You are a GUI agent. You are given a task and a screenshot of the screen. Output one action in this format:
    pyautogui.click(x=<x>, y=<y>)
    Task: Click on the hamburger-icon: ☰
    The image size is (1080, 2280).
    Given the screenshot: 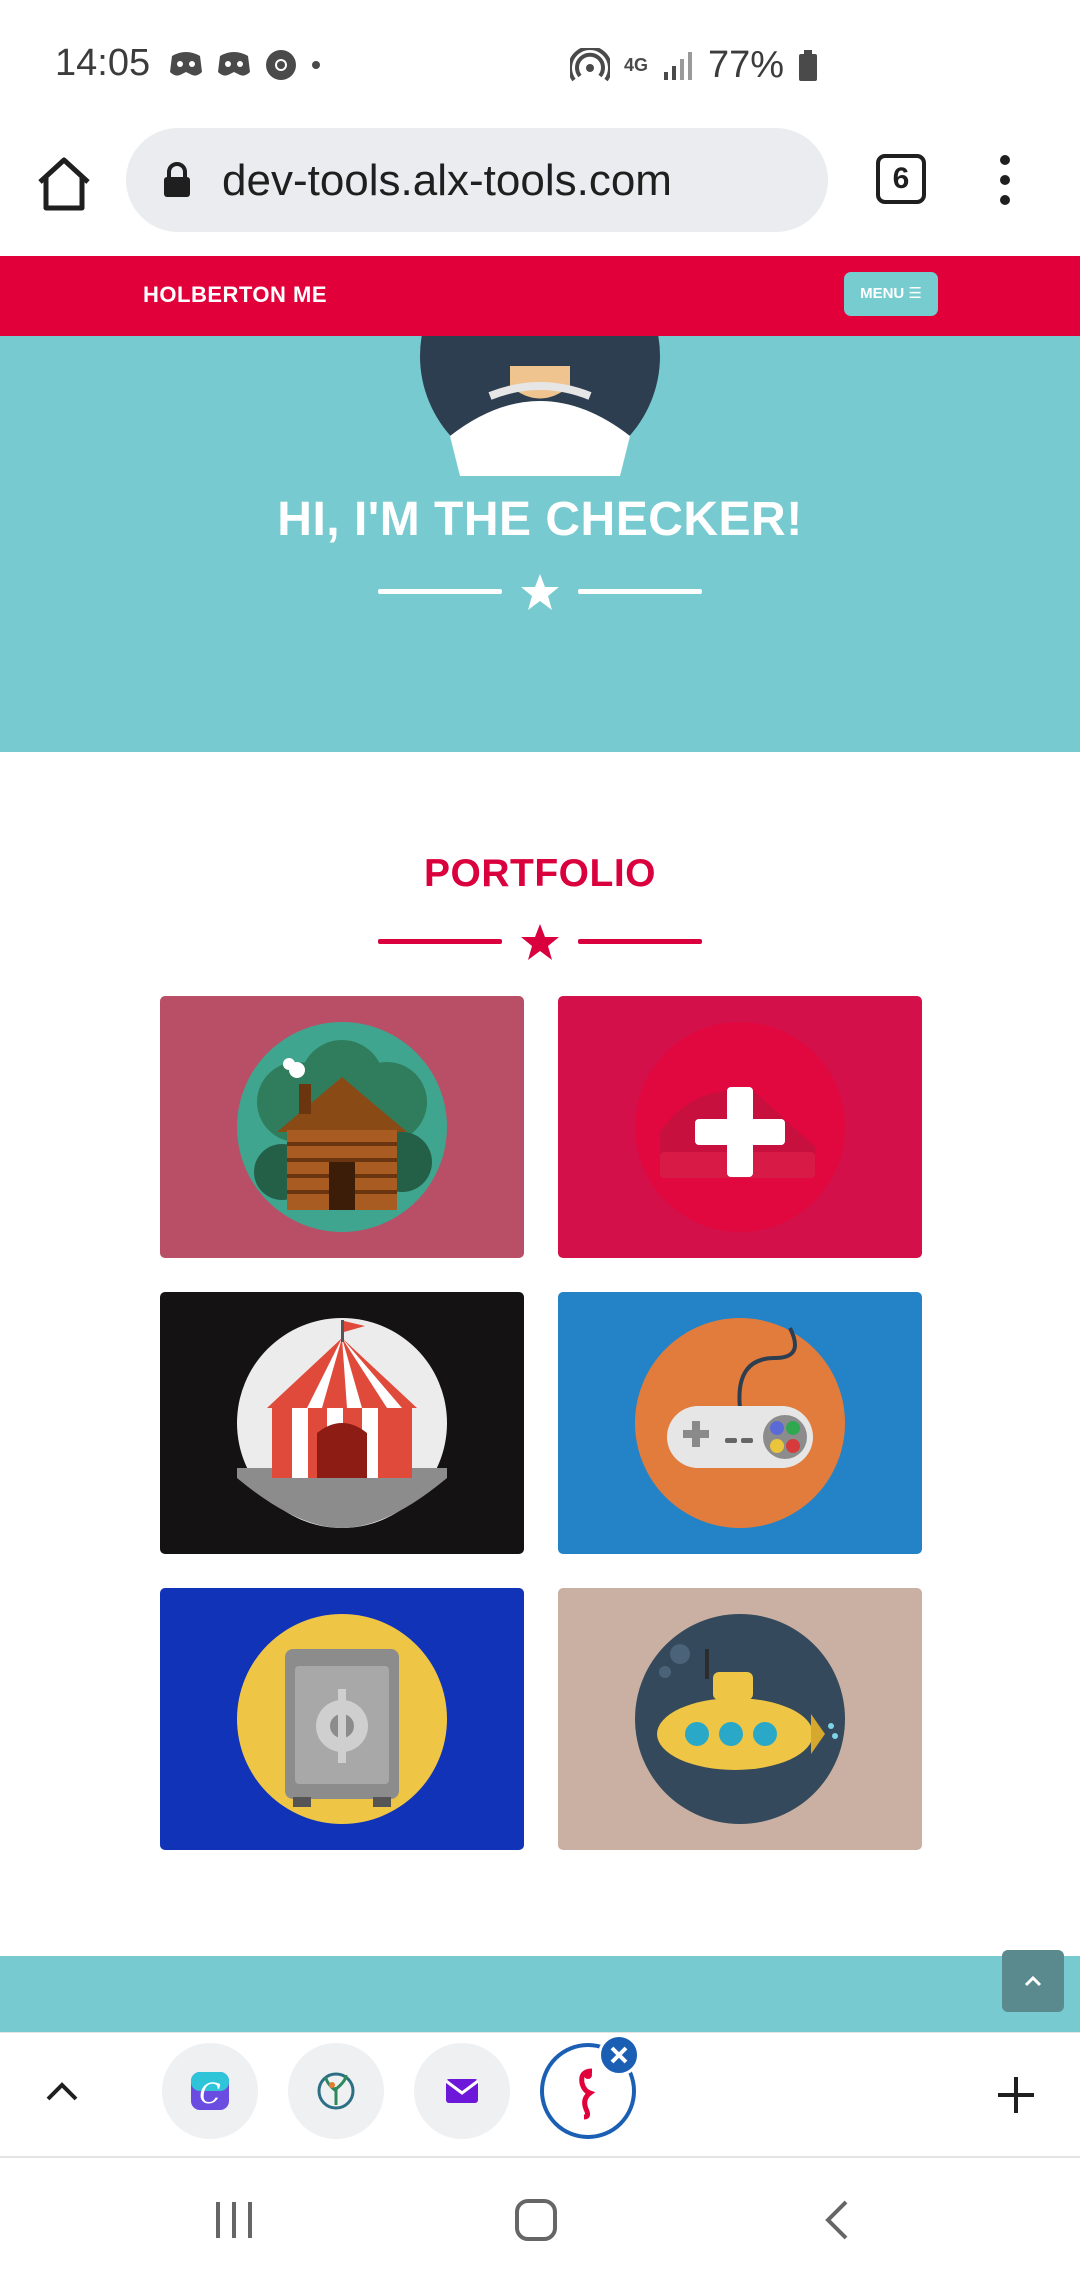 What is the action you would take?
    pyautogui.click(x=915, y=293)
    